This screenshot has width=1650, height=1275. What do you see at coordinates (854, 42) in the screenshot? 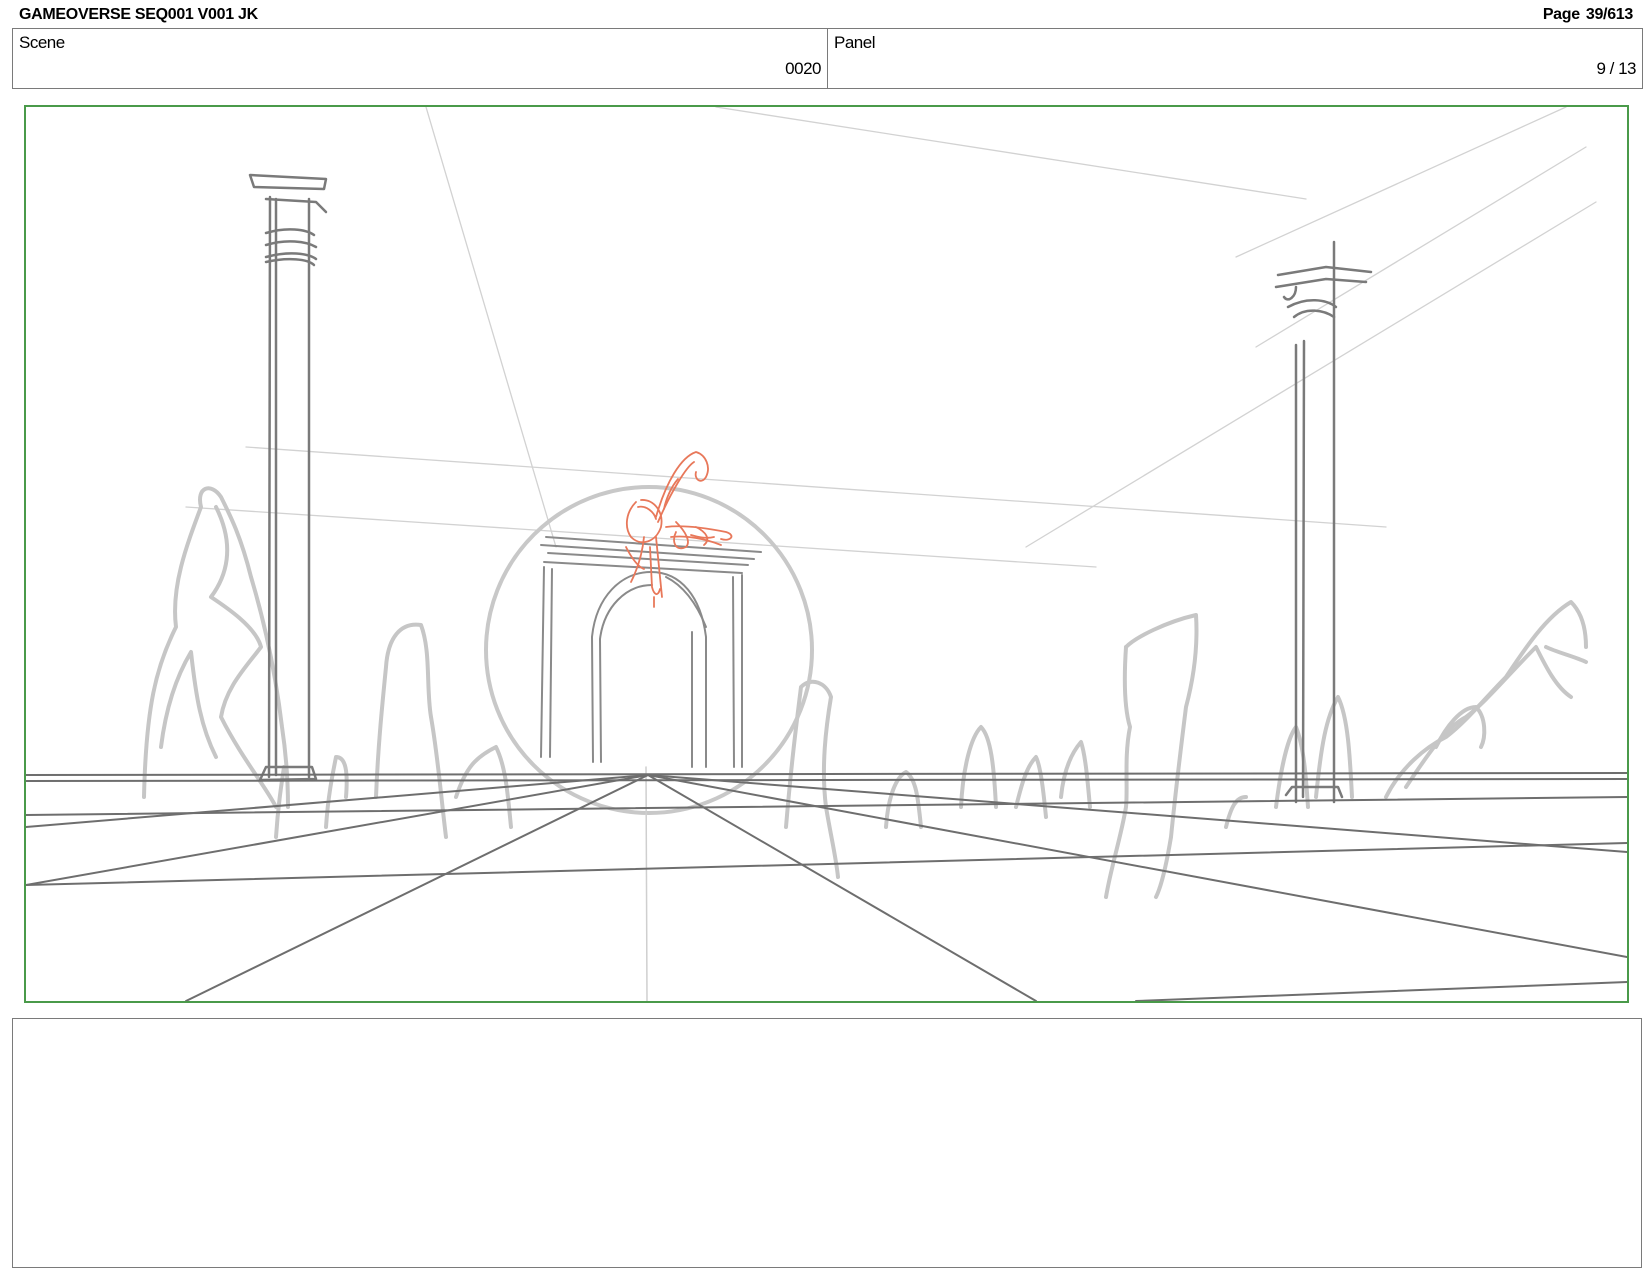
I see `panel-label: Panel` at bounding box center [854, 42].